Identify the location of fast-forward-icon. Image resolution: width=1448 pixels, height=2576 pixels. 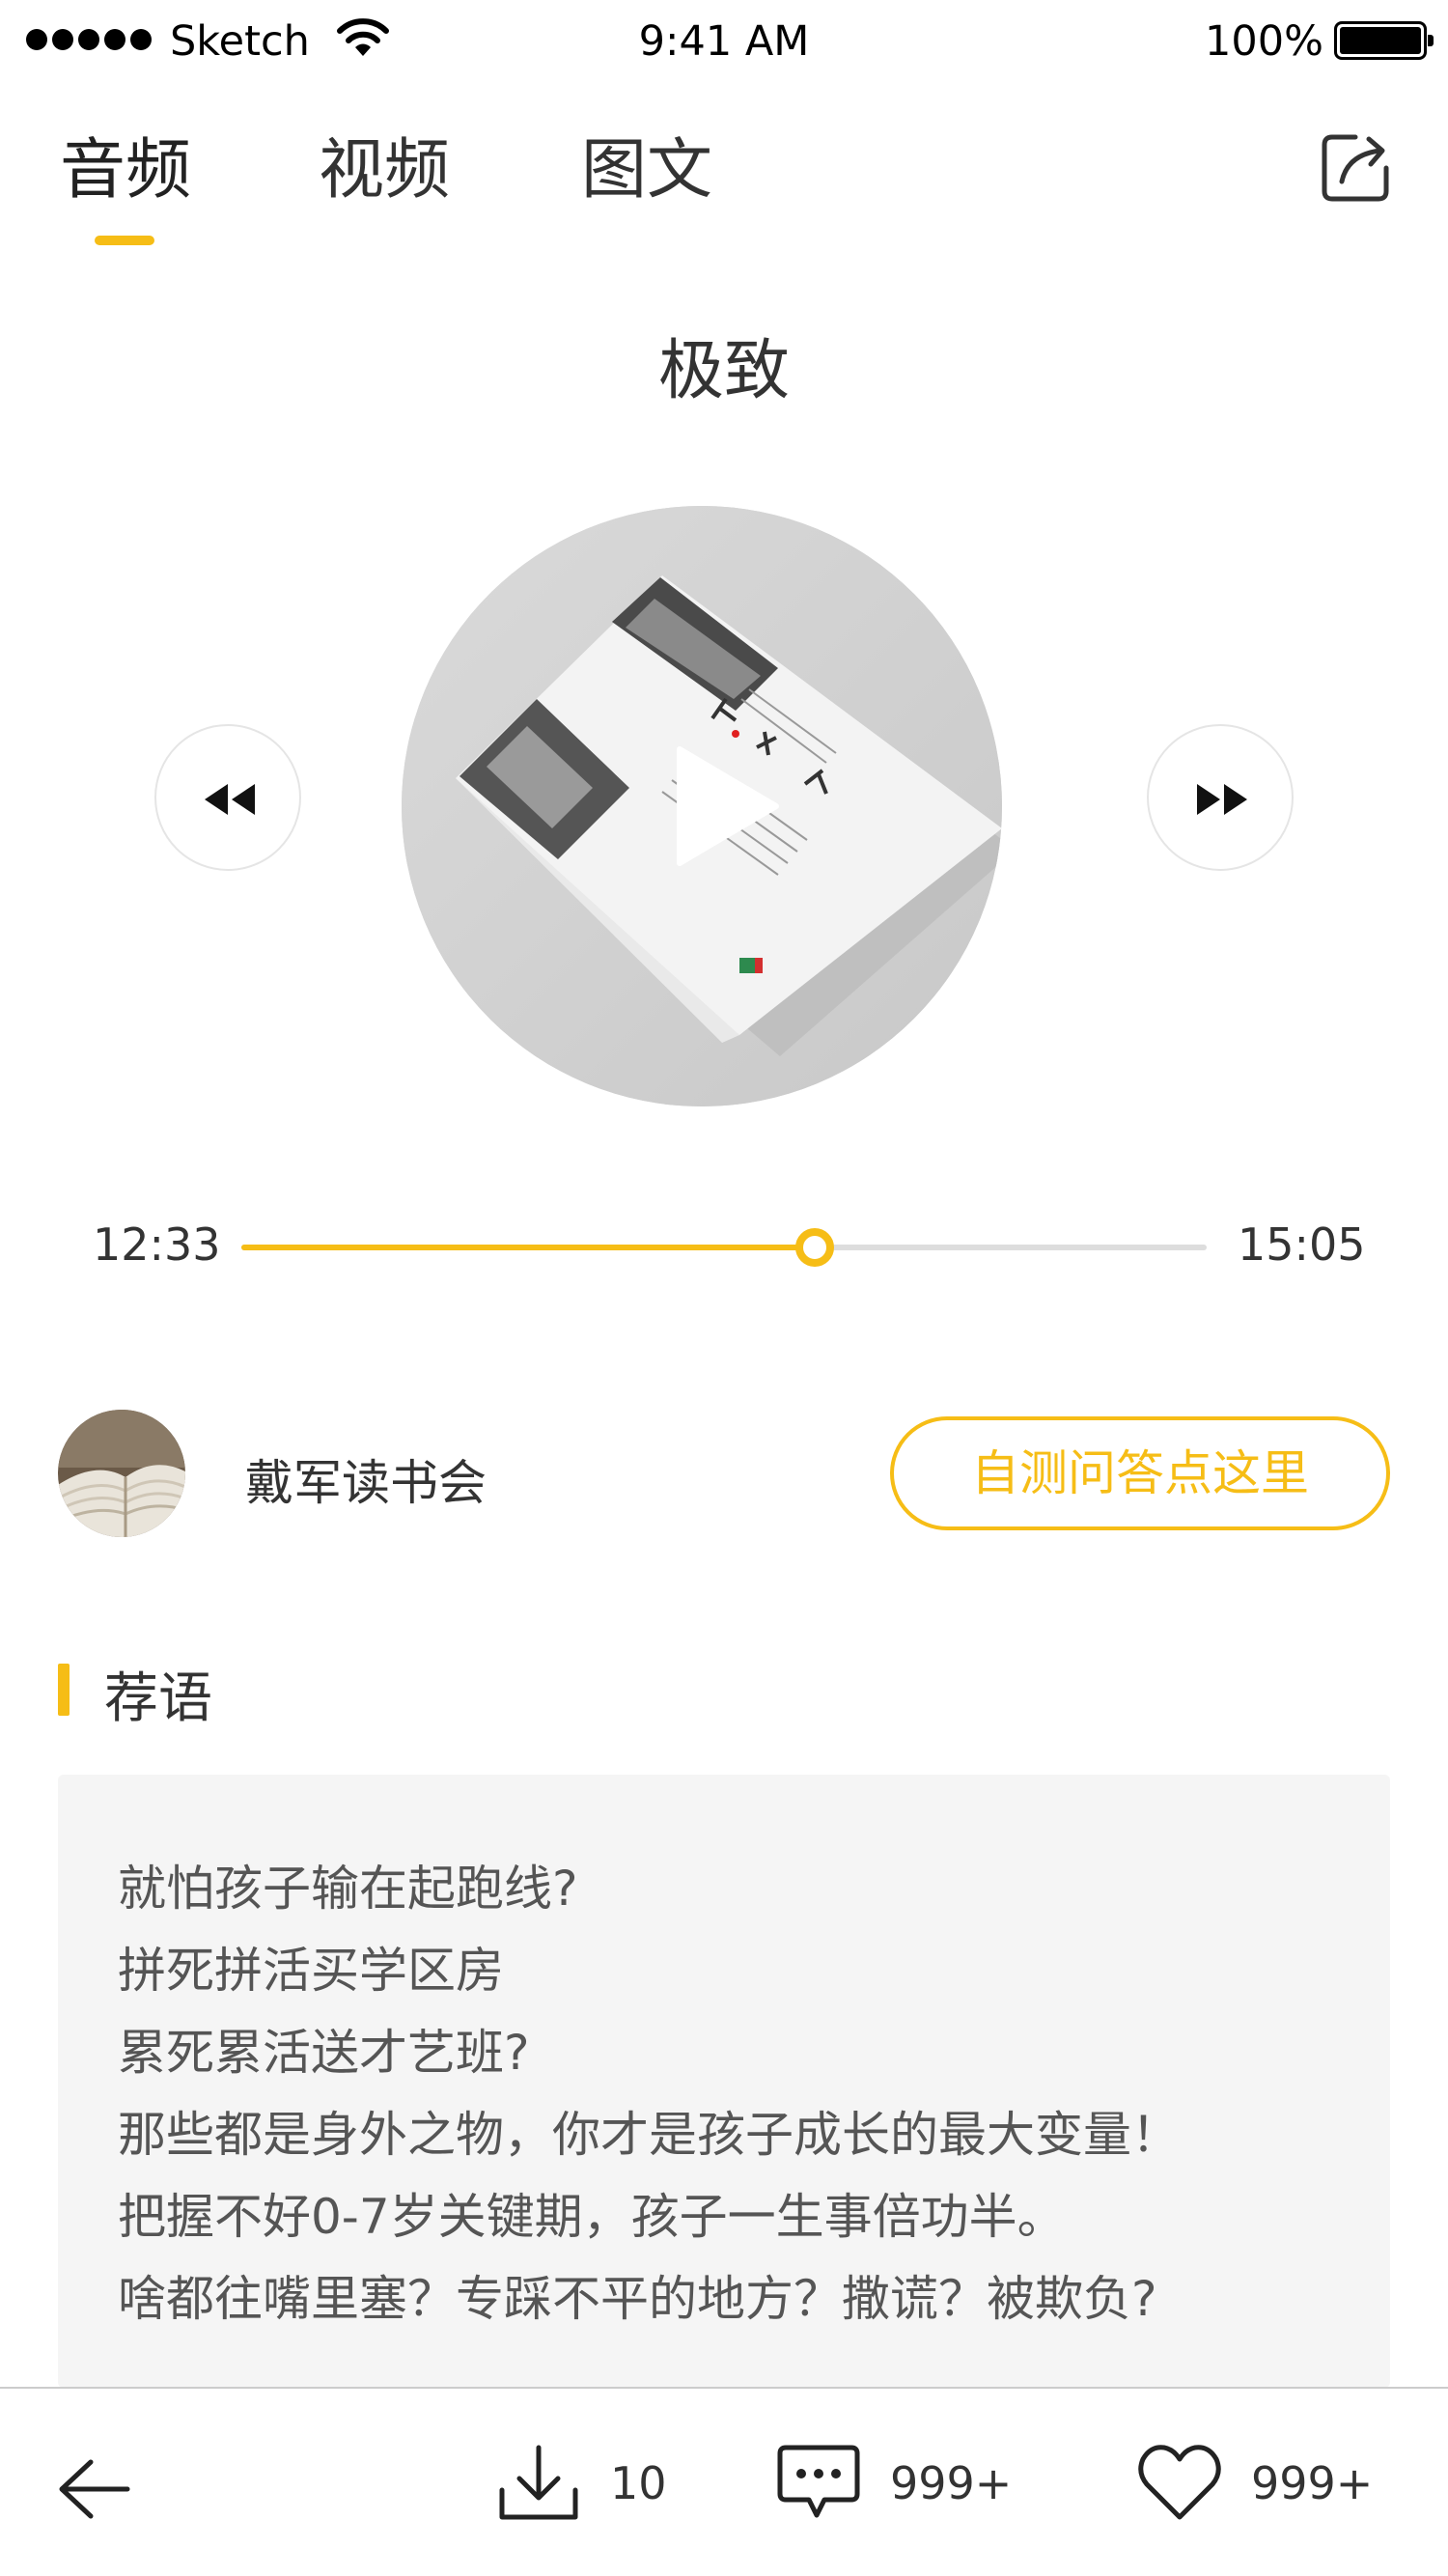
(1222, 800).